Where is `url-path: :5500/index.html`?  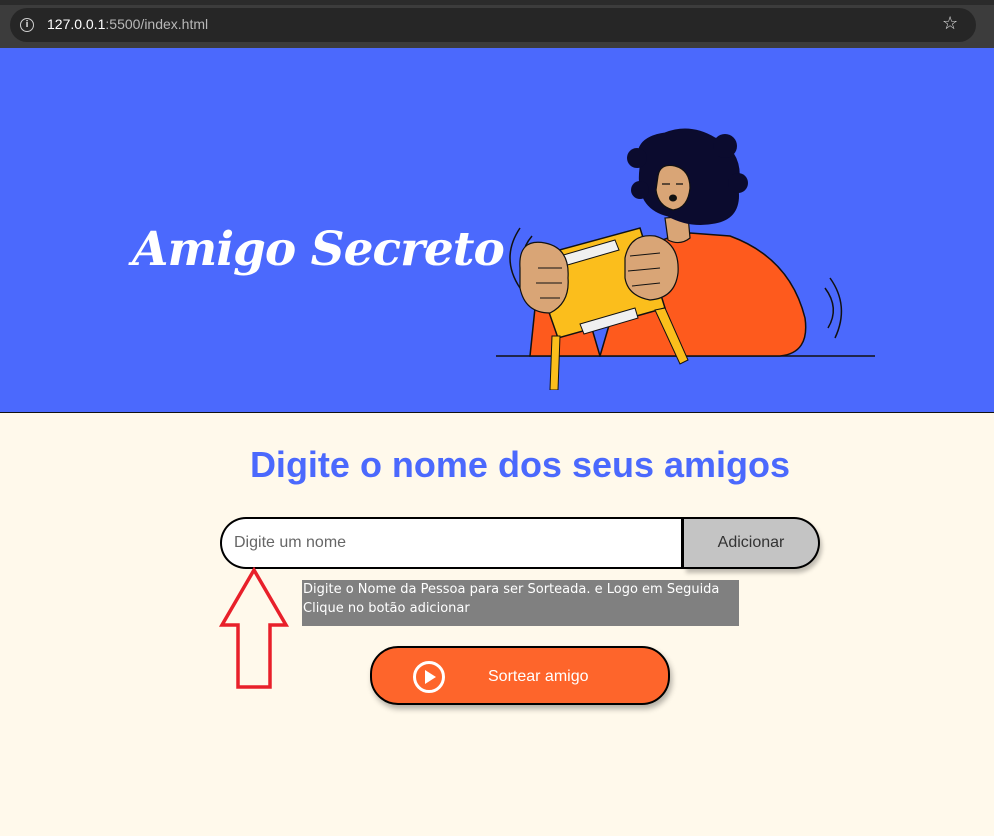
url-path: :5500/index.html is located at coordinates (157, 24).